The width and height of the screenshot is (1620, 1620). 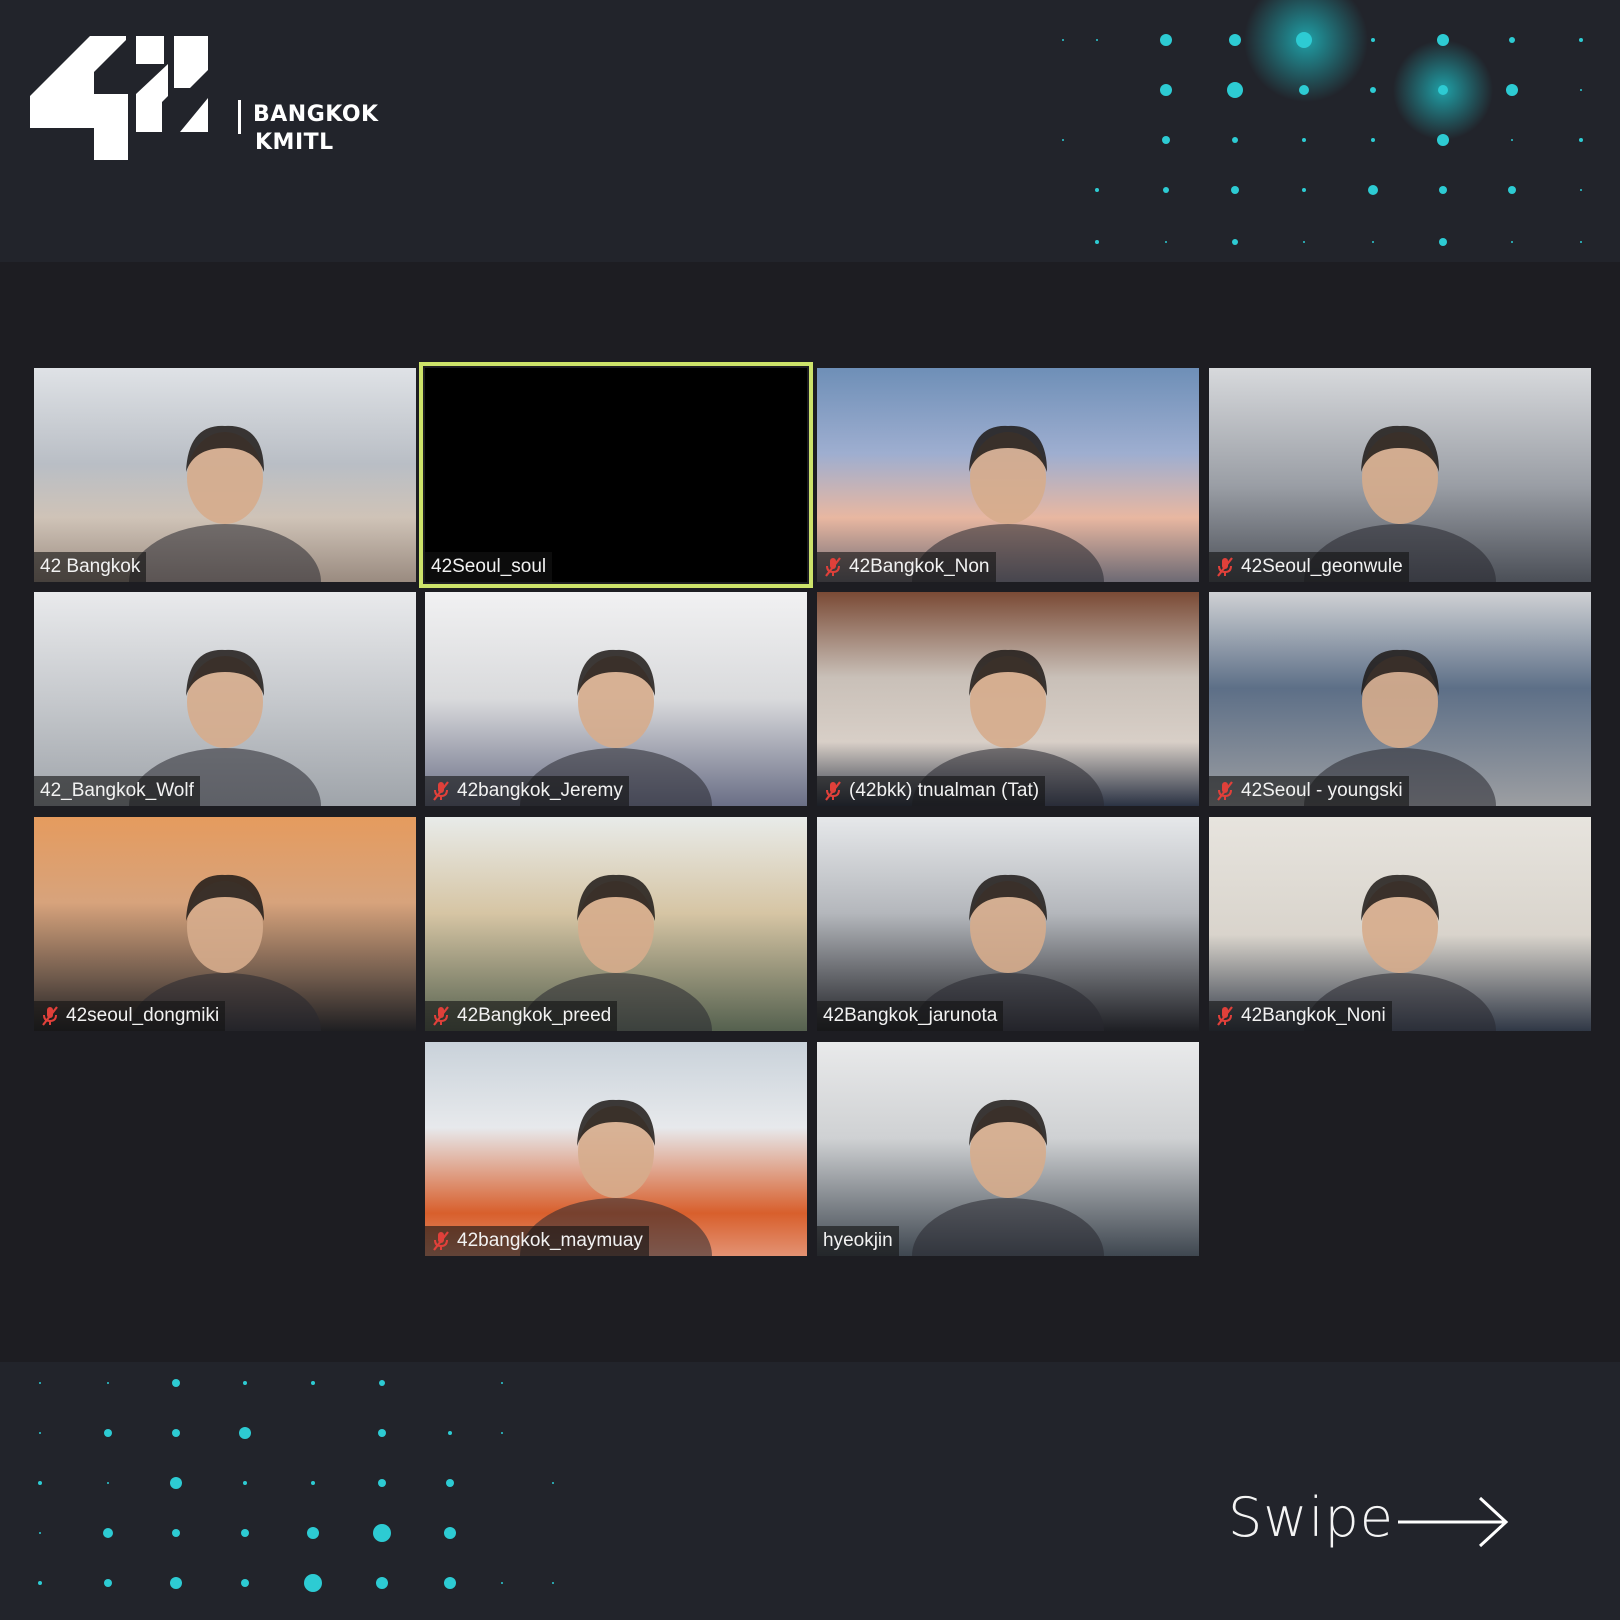 I want to click on video-tile: 42bangkok_maymuay, so click(x=616, y=1149).